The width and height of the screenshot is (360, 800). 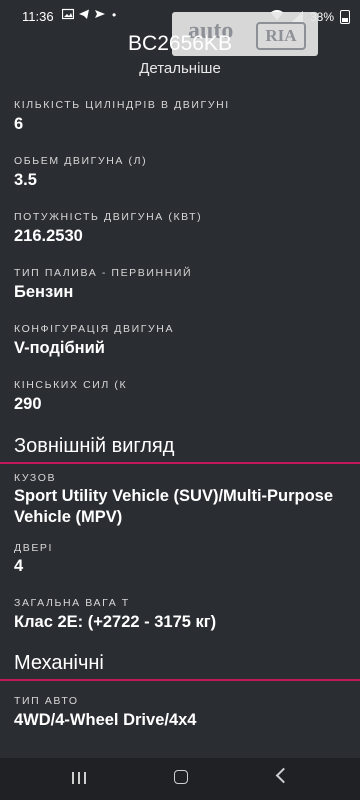 What do you see at coordinates (44, 292) in the screenshot?
I see `field-value-fuel-type: Бензин` at bounding box center [44, 292].